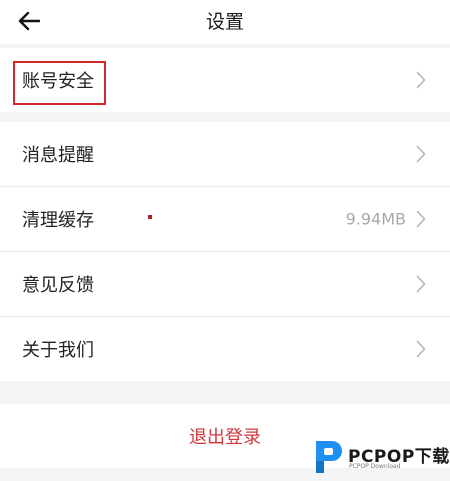 The height and width of the screenshot is (481, 450). I want to click on top-bar: 设置, so click(225, 22).